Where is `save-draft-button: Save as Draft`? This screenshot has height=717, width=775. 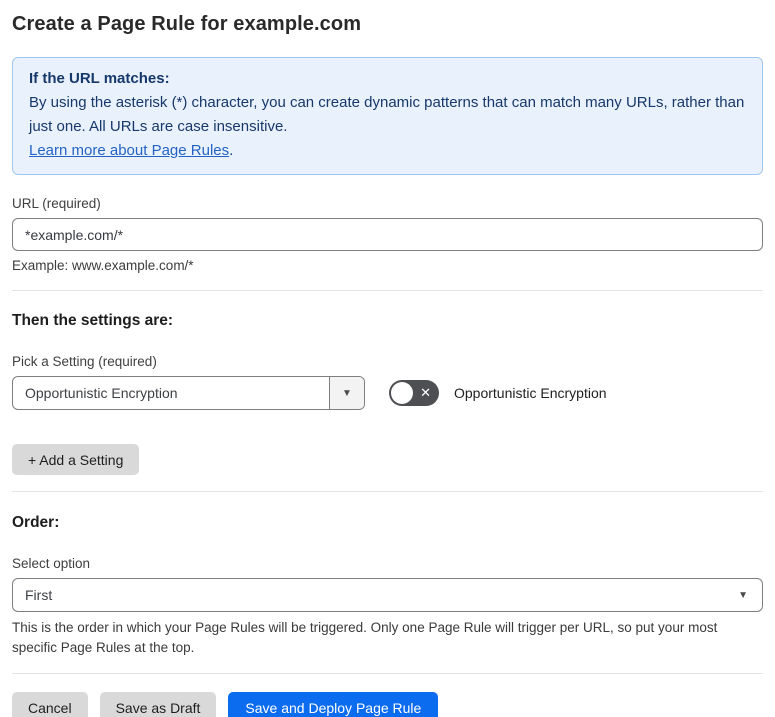 save-draft-button: Save as Draft is located at coordinates (158, 704).